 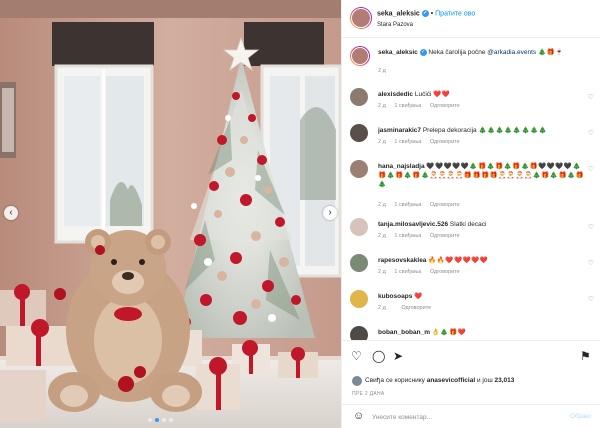 What do you see at coordinates (426, 13) in the screenshot?
I see `header-user-line: seka_aleksic ✓ • Пратите ово` at bounding box center [426, 13].